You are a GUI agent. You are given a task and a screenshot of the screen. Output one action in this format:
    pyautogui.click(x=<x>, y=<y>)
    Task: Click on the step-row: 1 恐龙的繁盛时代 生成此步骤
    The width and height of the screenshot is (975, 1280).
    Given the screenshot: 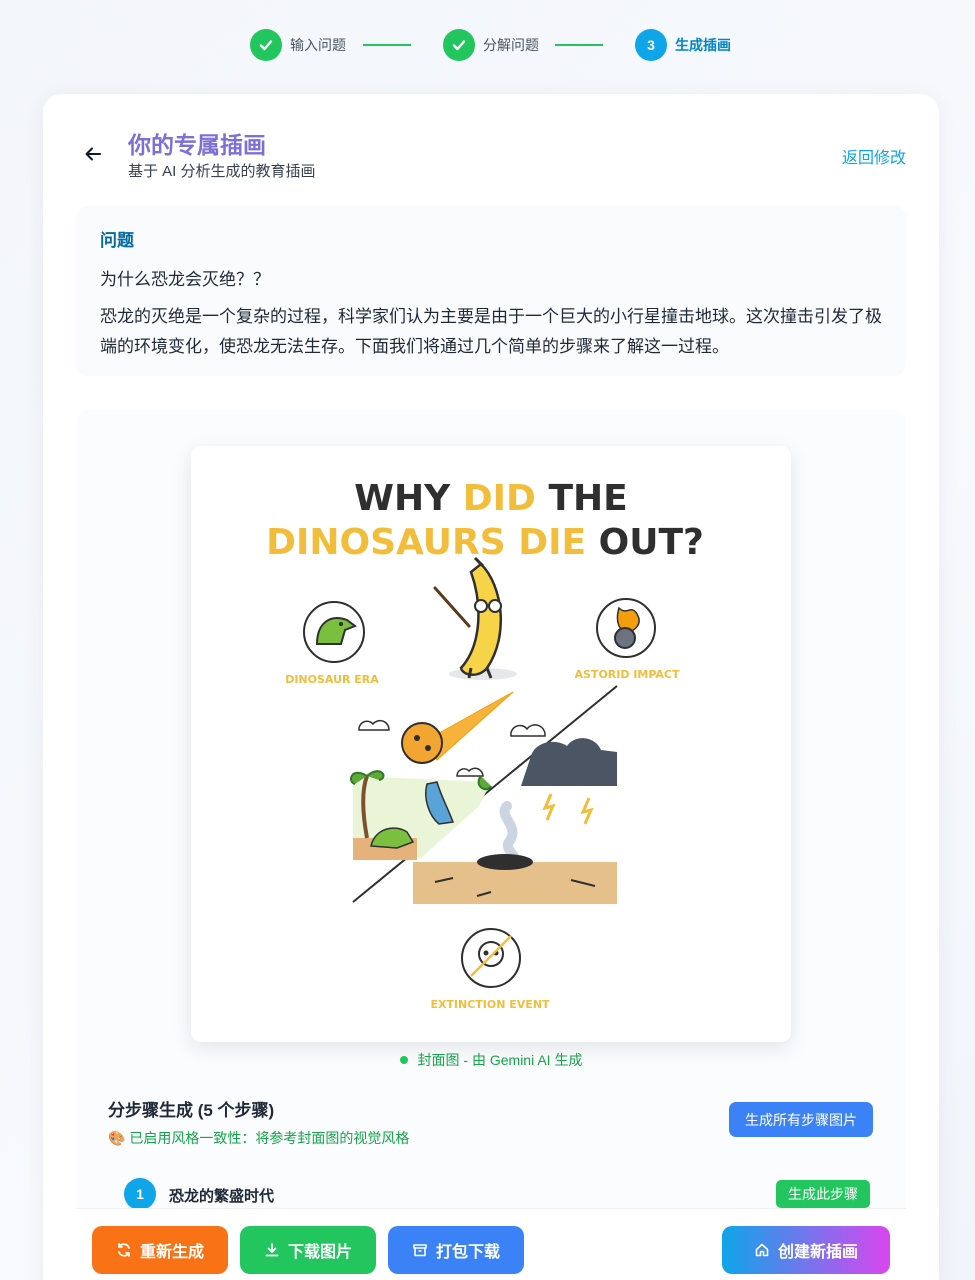 What is the action you would take?
    pyautogui.click(x=497, y=1195)
    